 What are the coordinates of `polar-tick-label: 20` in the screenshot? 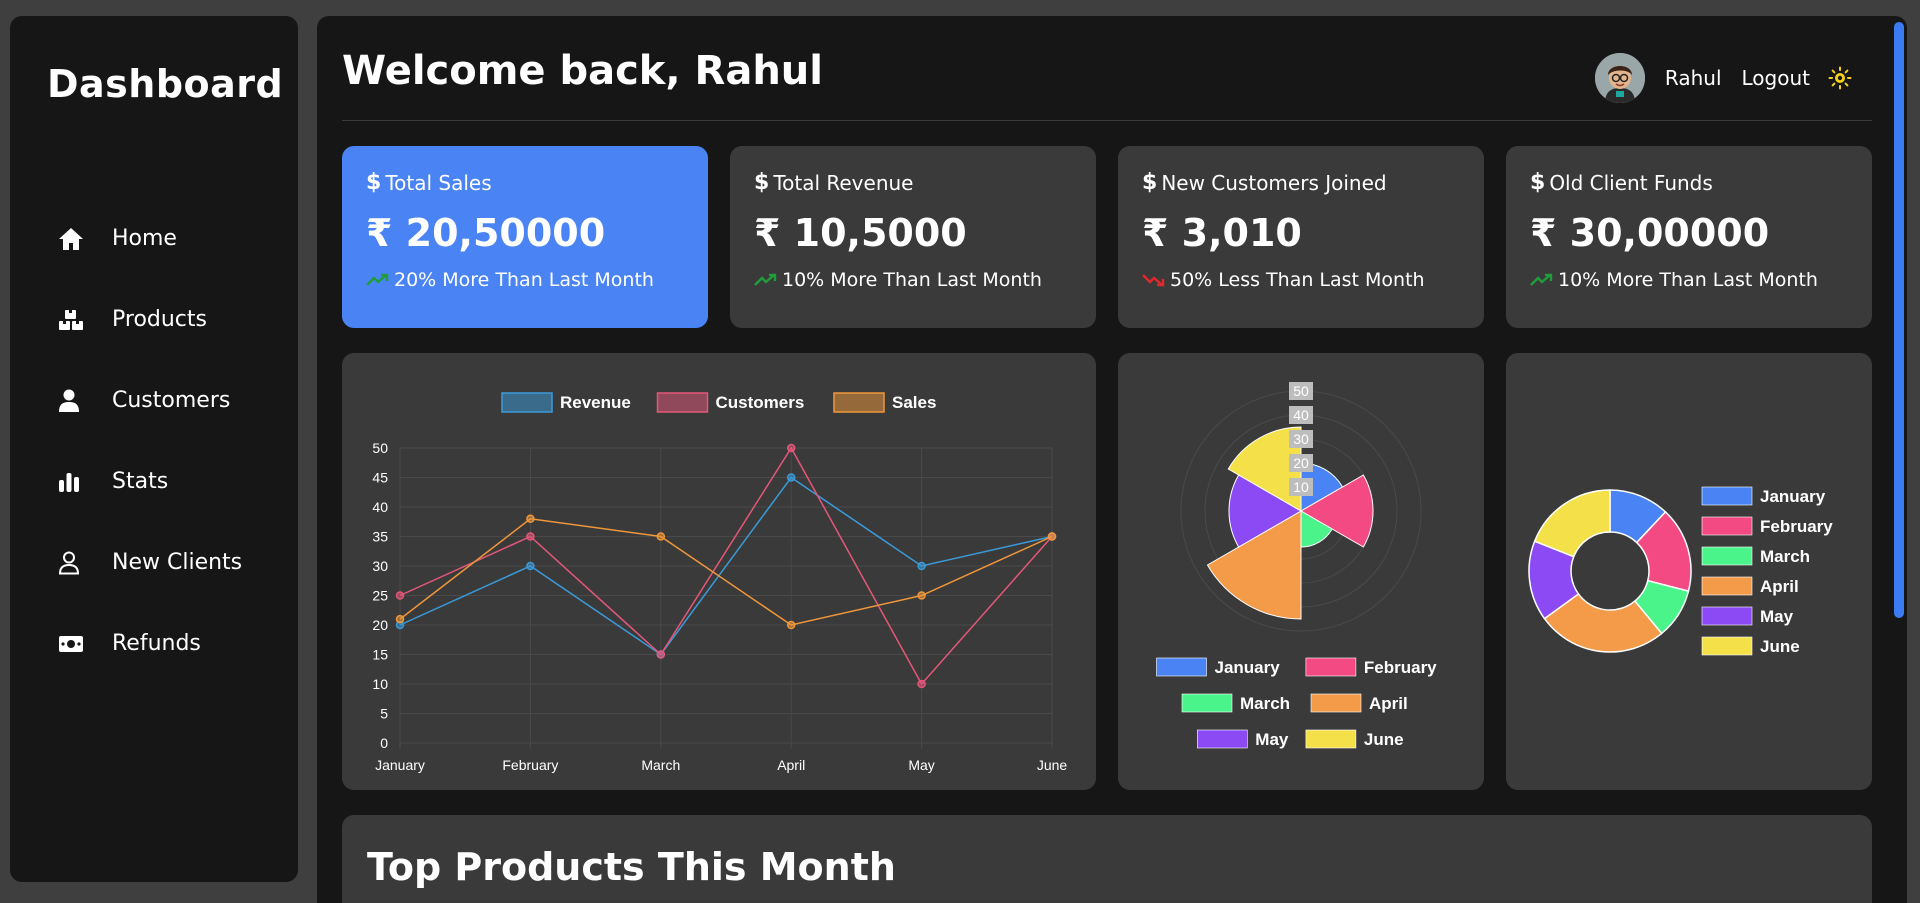 It's located at (1301, 463).